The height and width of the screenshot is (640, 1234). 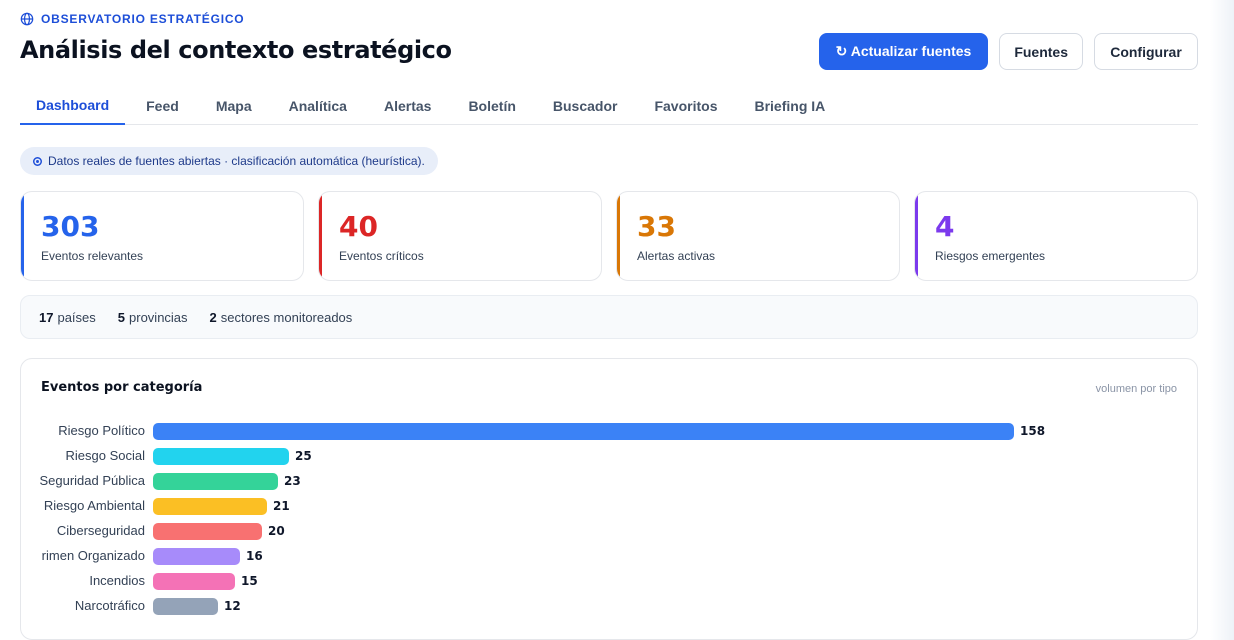 What do you see at coordinates (46, 317) in the screenshot?
I see `countries-value: 17` at bounding box center [46, 317].